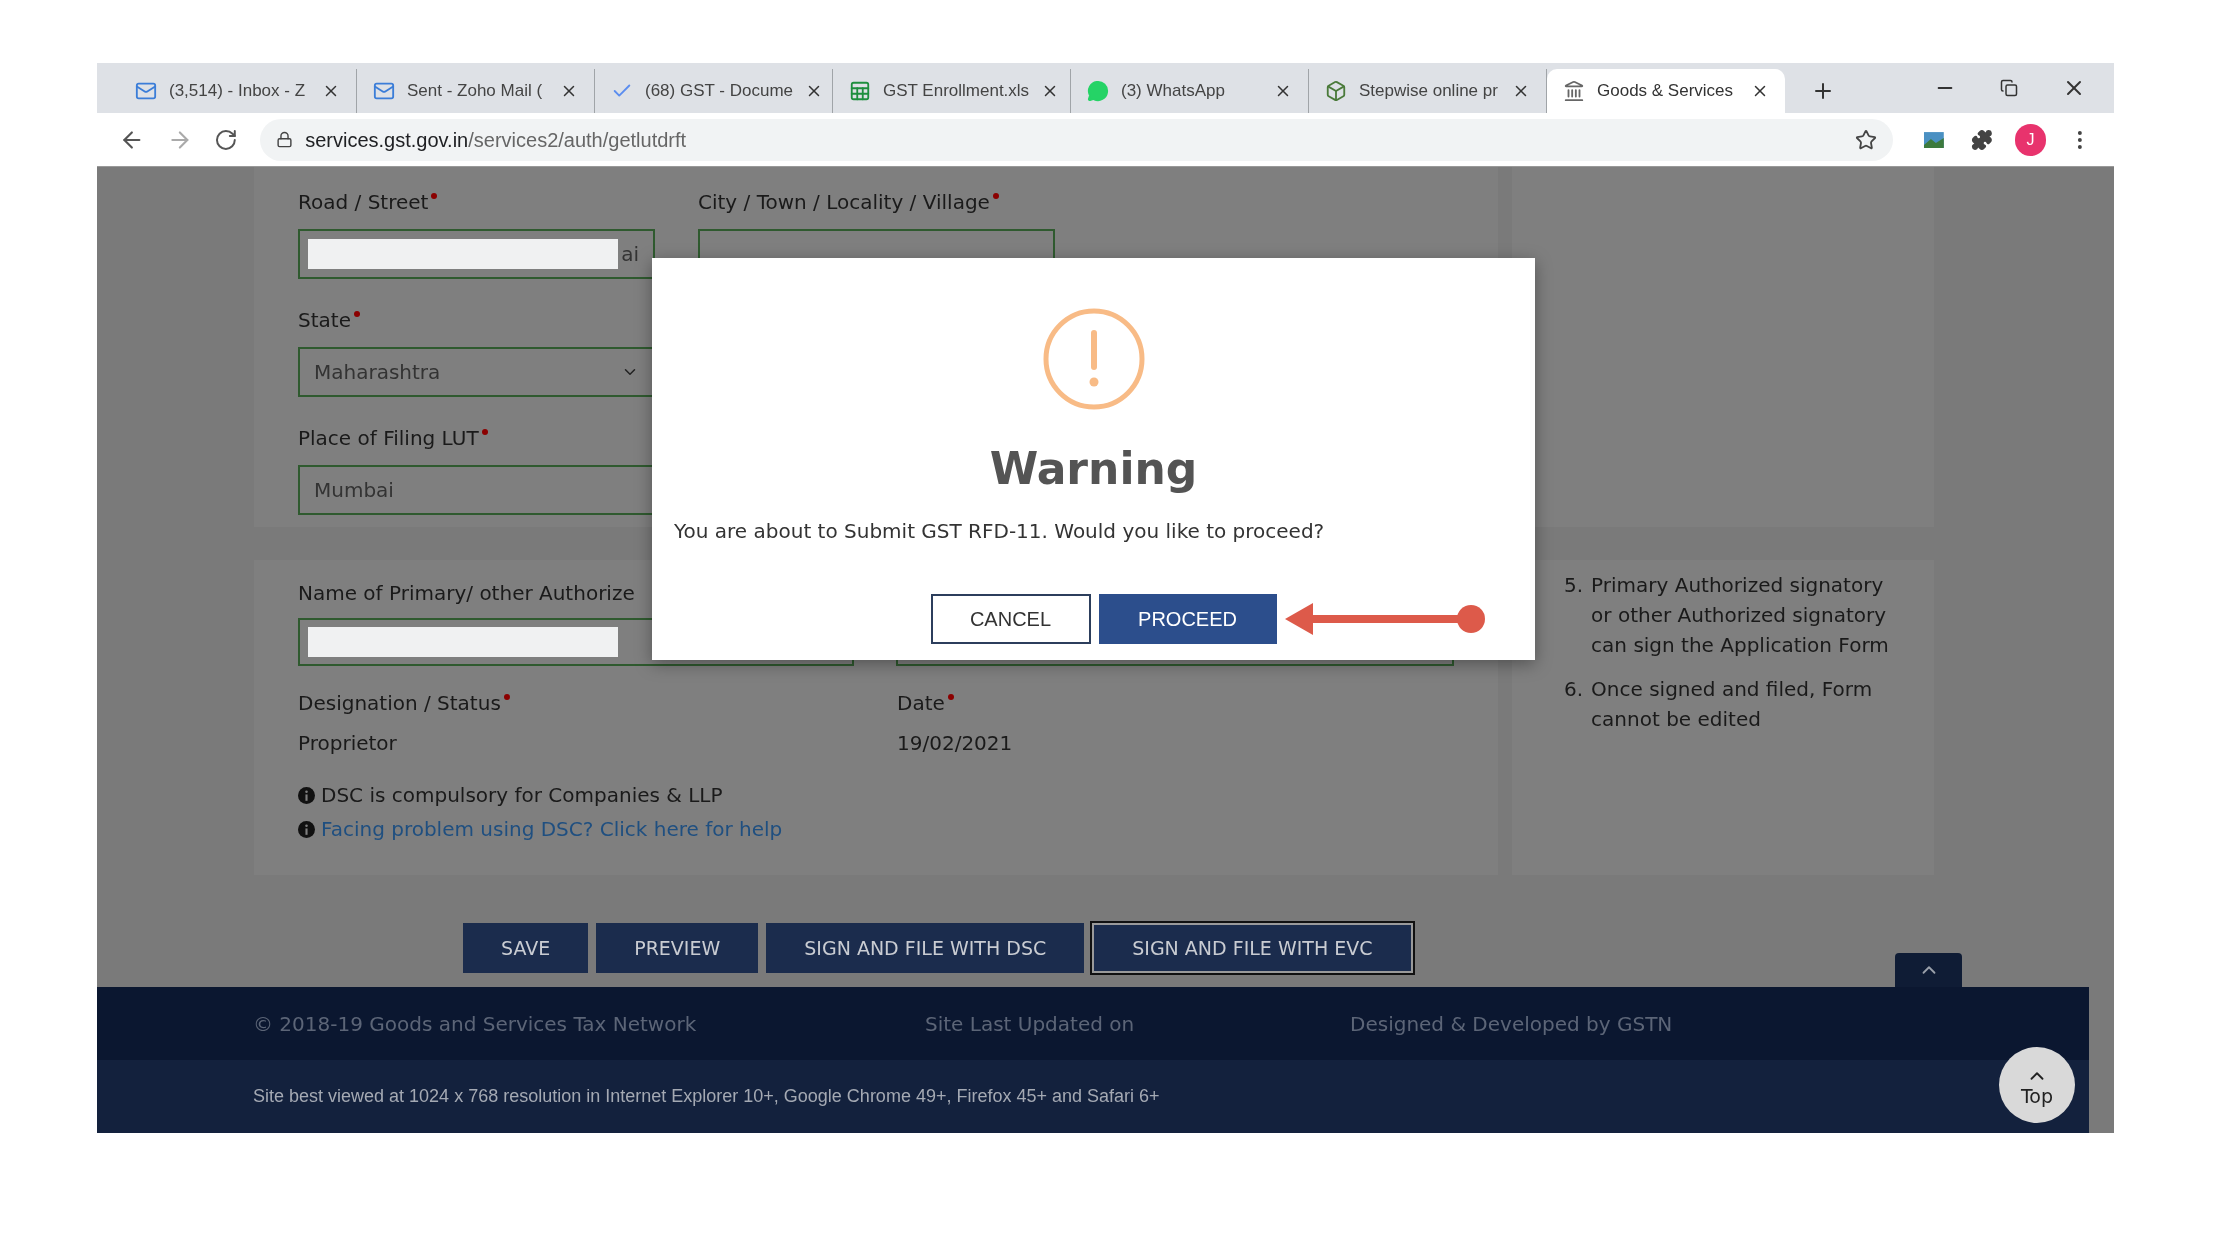 The width and height of the screenshot is (2240, 1260). I want to click on field-label: Designation / Status, so click(399, 703).